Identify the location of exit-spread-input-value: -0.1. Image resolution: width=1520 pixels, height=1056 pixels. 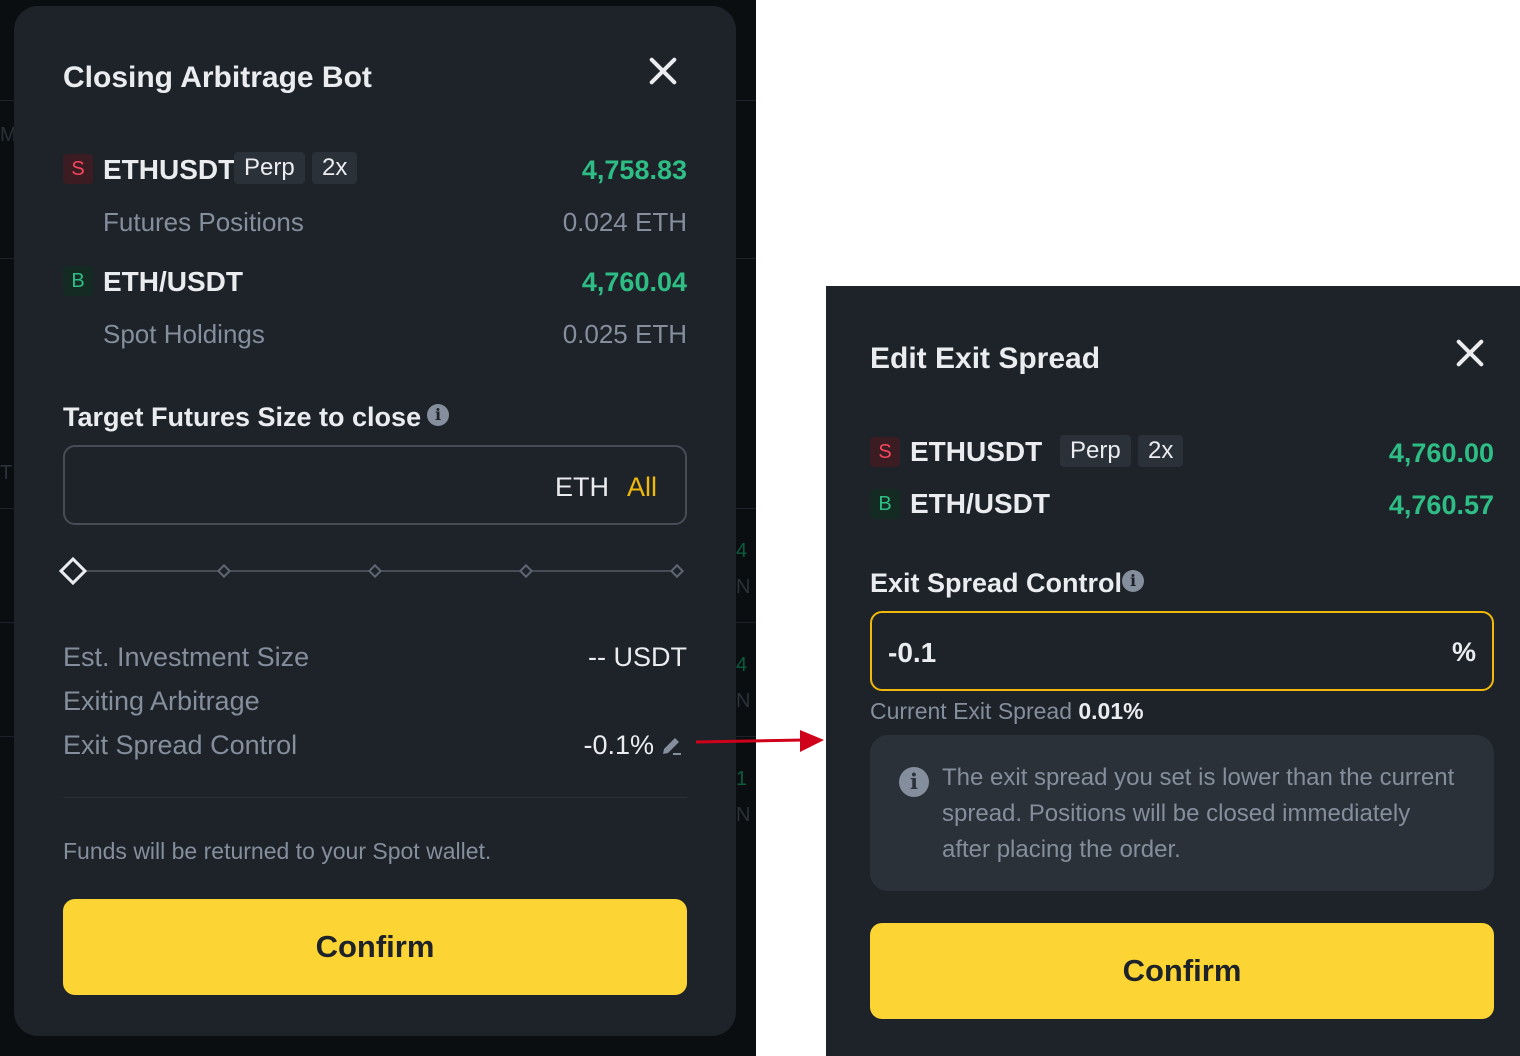
(912, 652).